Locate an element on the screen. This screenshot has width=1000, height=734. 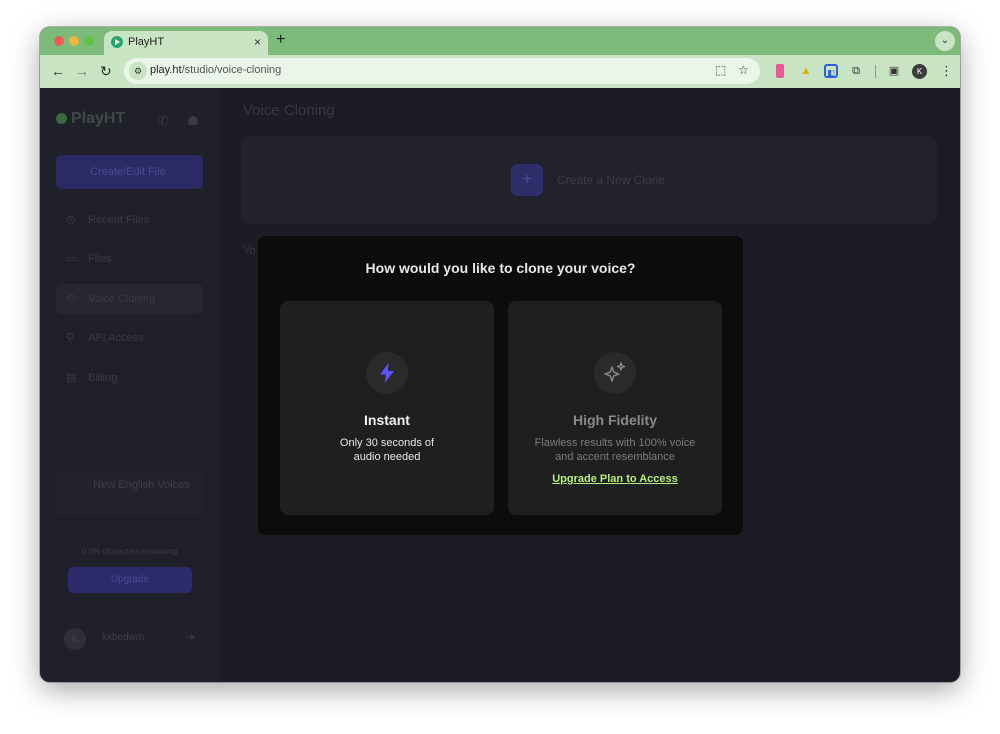
tab-playht: PlayHT × is located at coordinates (186, 44).